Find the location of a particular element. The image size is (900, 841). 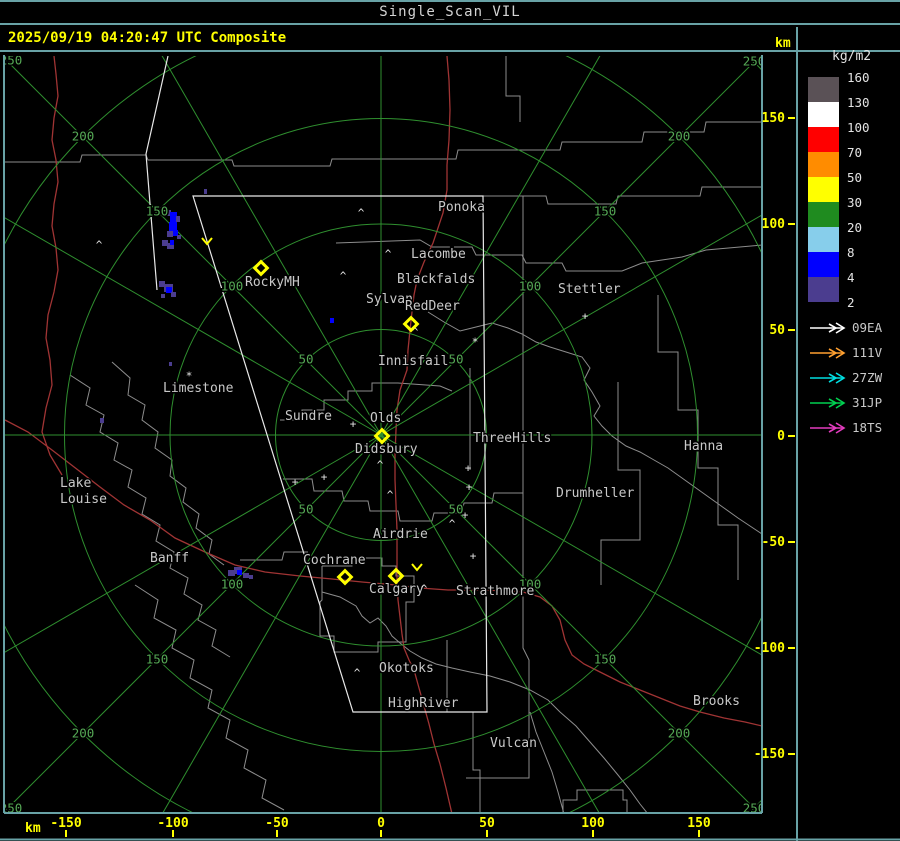

radar-site-diamond is located at coordinates (345, 577).